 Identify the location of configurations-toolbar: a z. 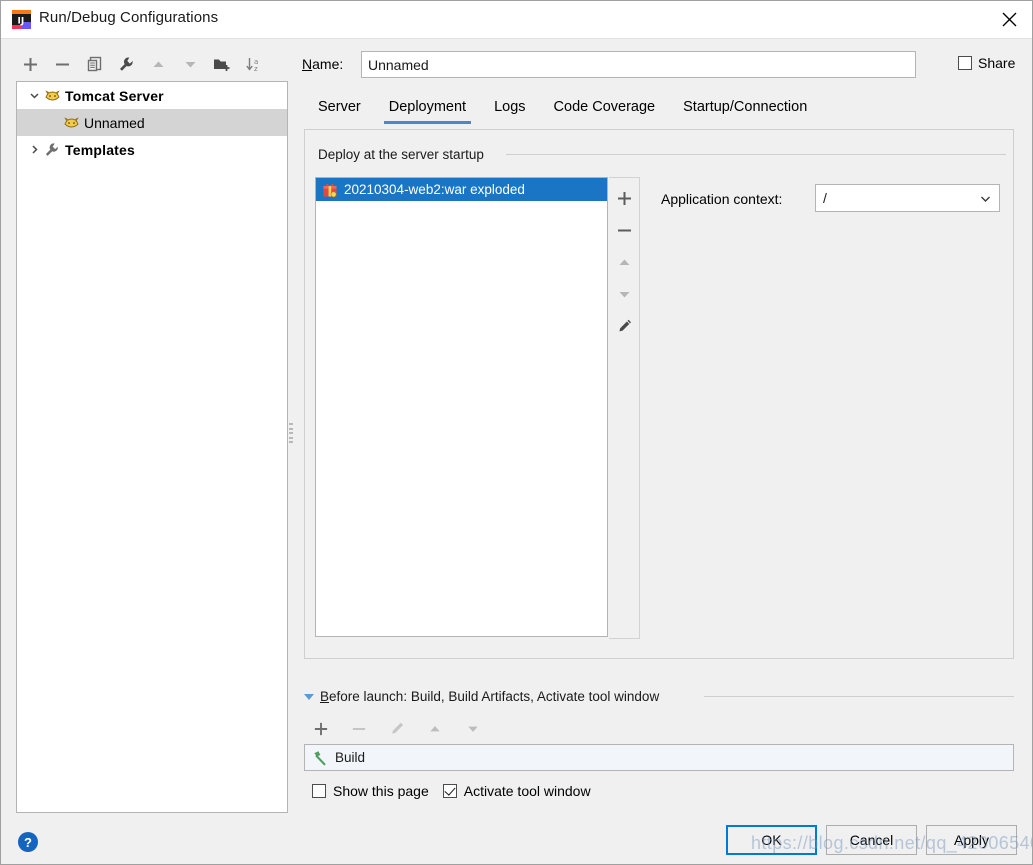
(151, 64).